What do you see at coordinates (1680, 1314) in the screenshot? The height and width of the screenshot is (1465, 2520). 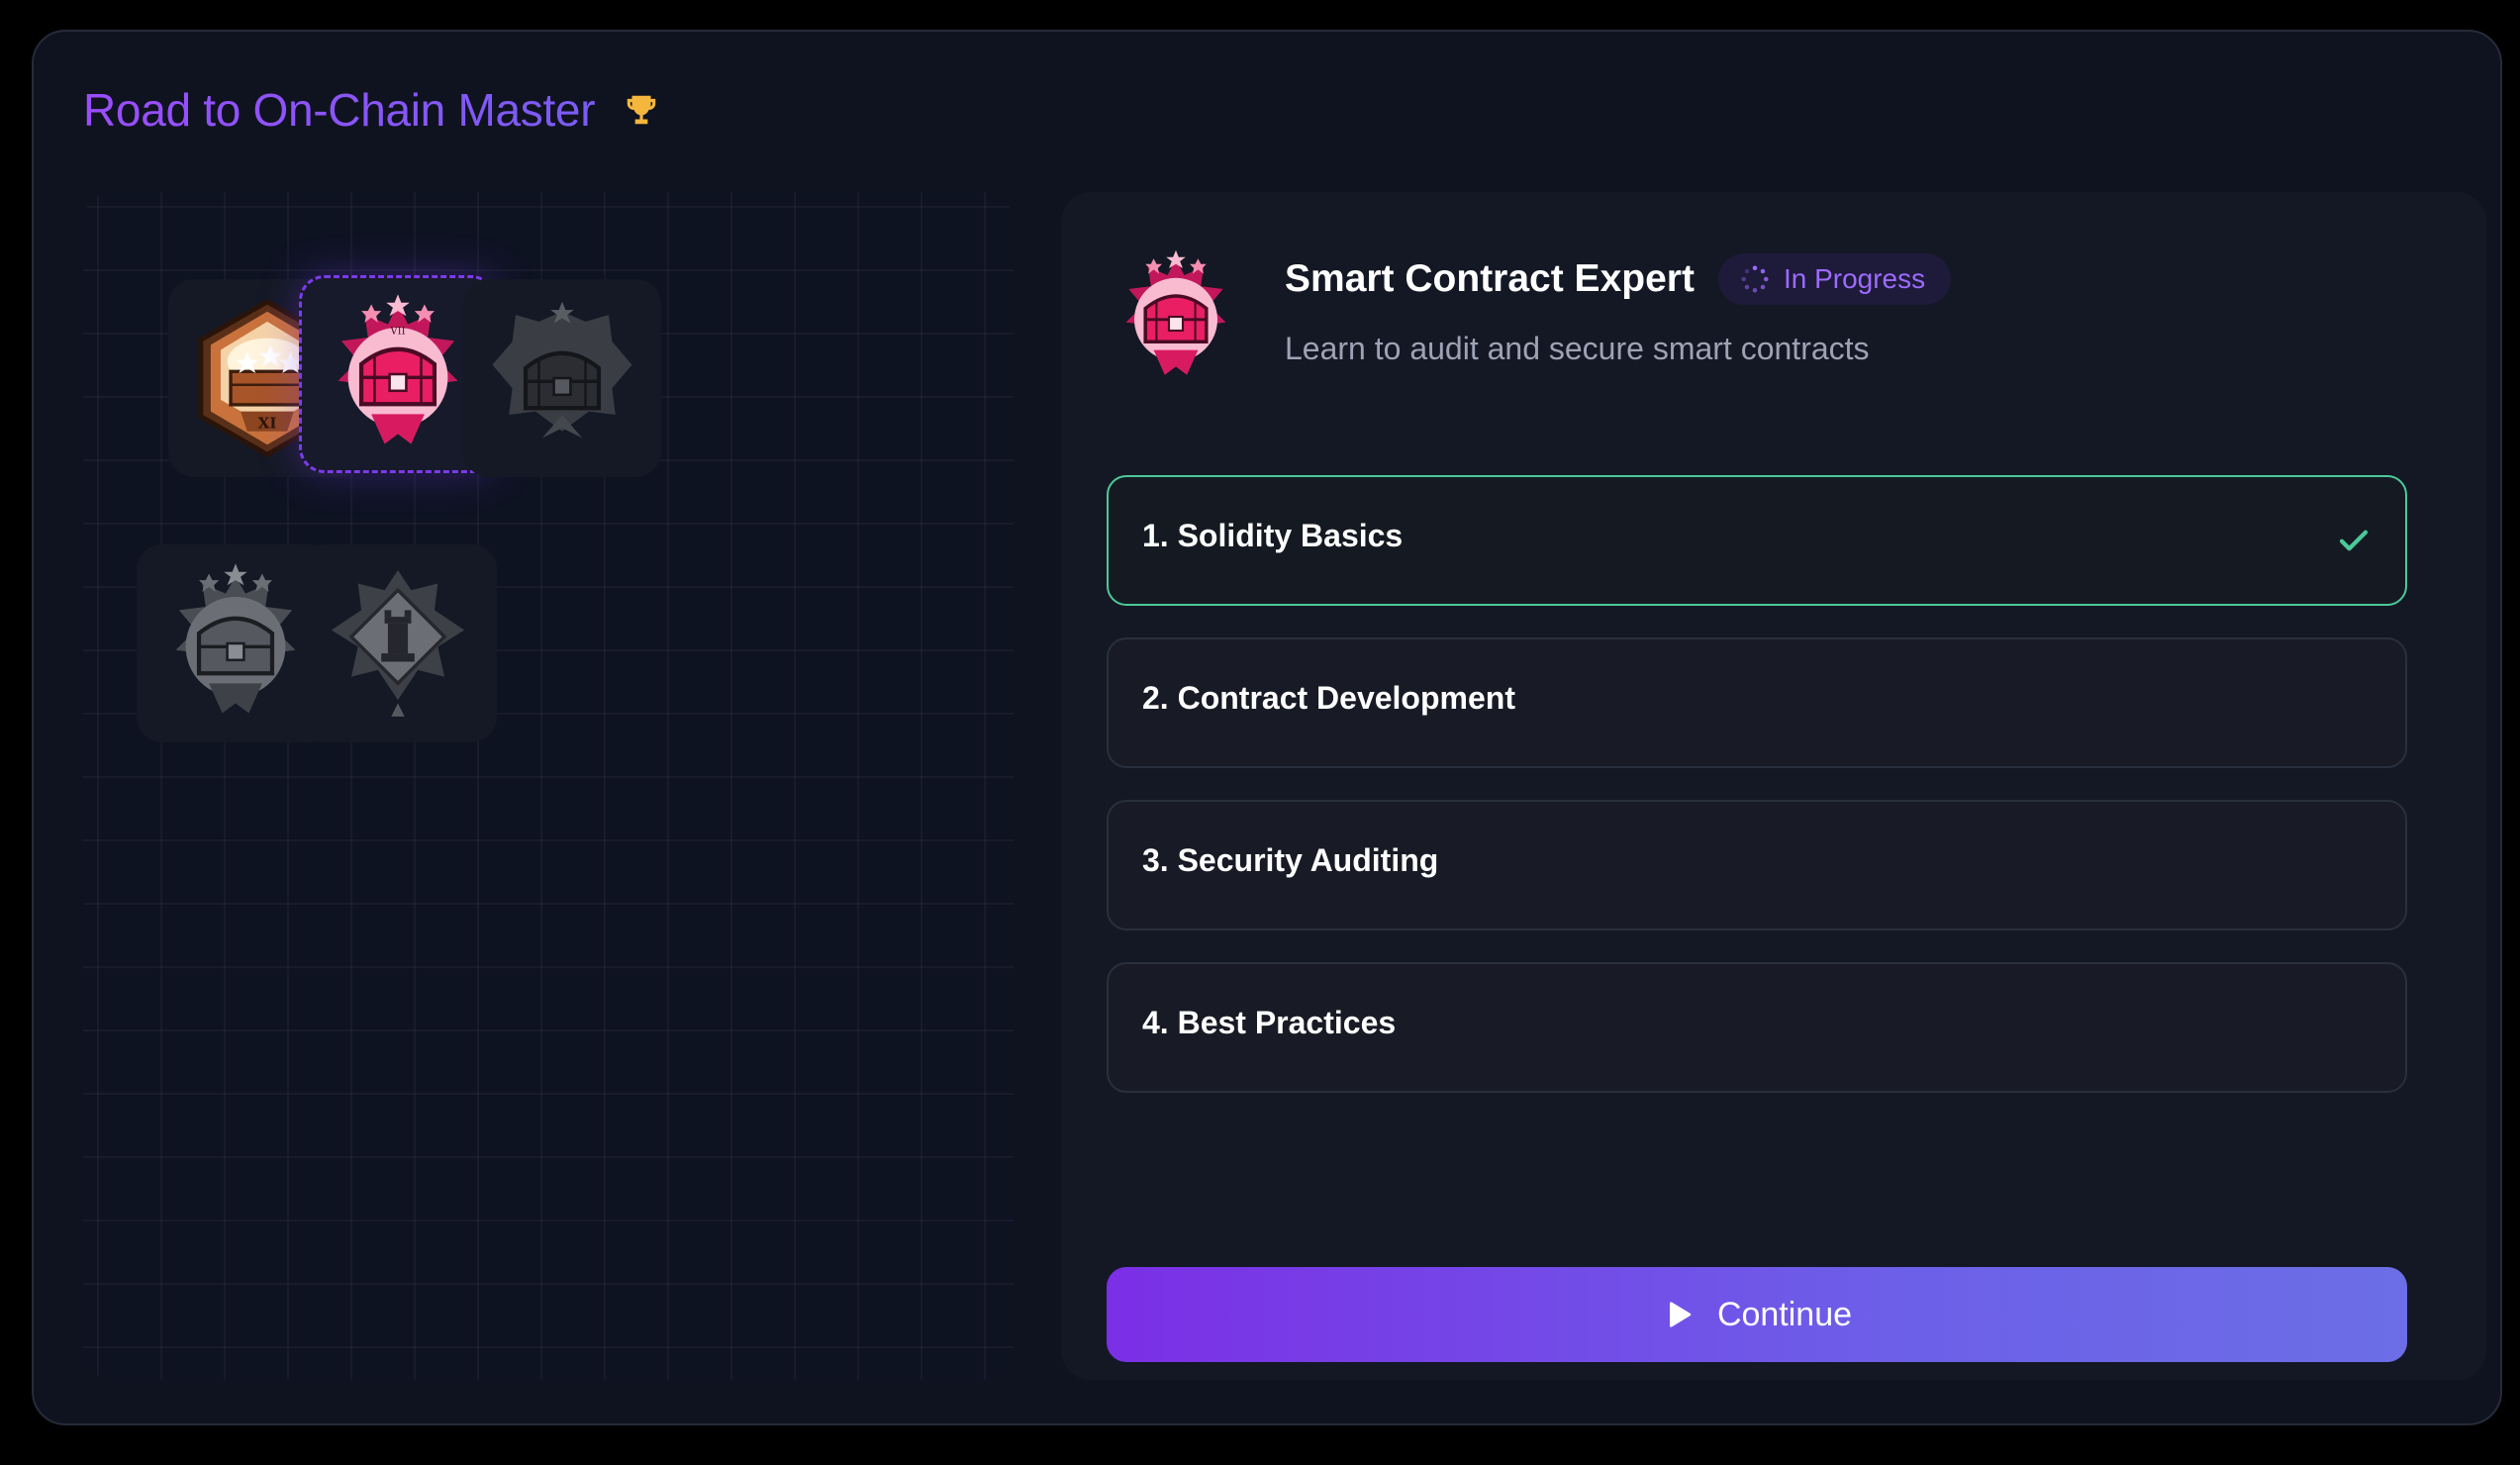 I see `play-icon` at bounding box center [1680, 1314].